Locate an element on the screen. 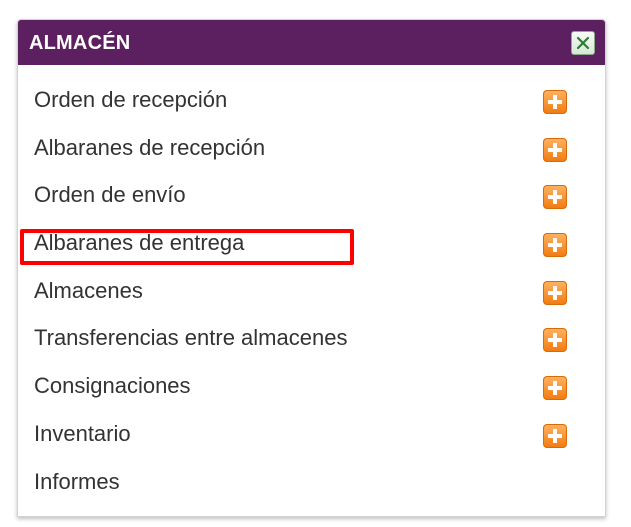 This screenshot has width=631, height=527. panel-title: ALMACÉN is located at coordinates (80, 43).